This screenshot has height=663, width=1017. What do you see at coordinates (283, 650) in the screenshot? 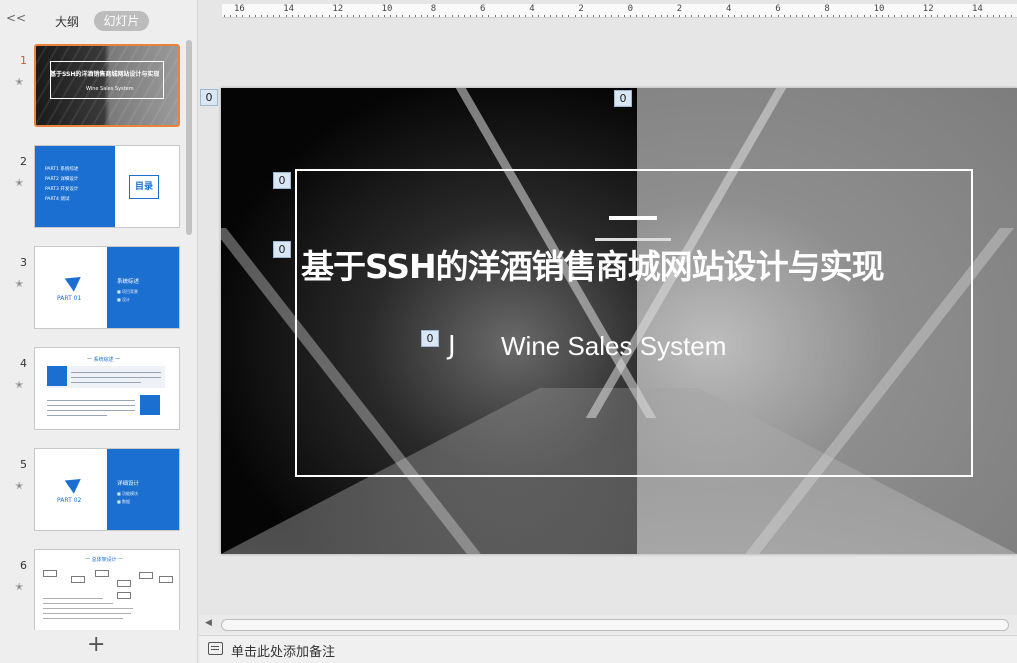
I see `notes-placeholder: 单击此处添加备注` at bounding box center [283, 650].